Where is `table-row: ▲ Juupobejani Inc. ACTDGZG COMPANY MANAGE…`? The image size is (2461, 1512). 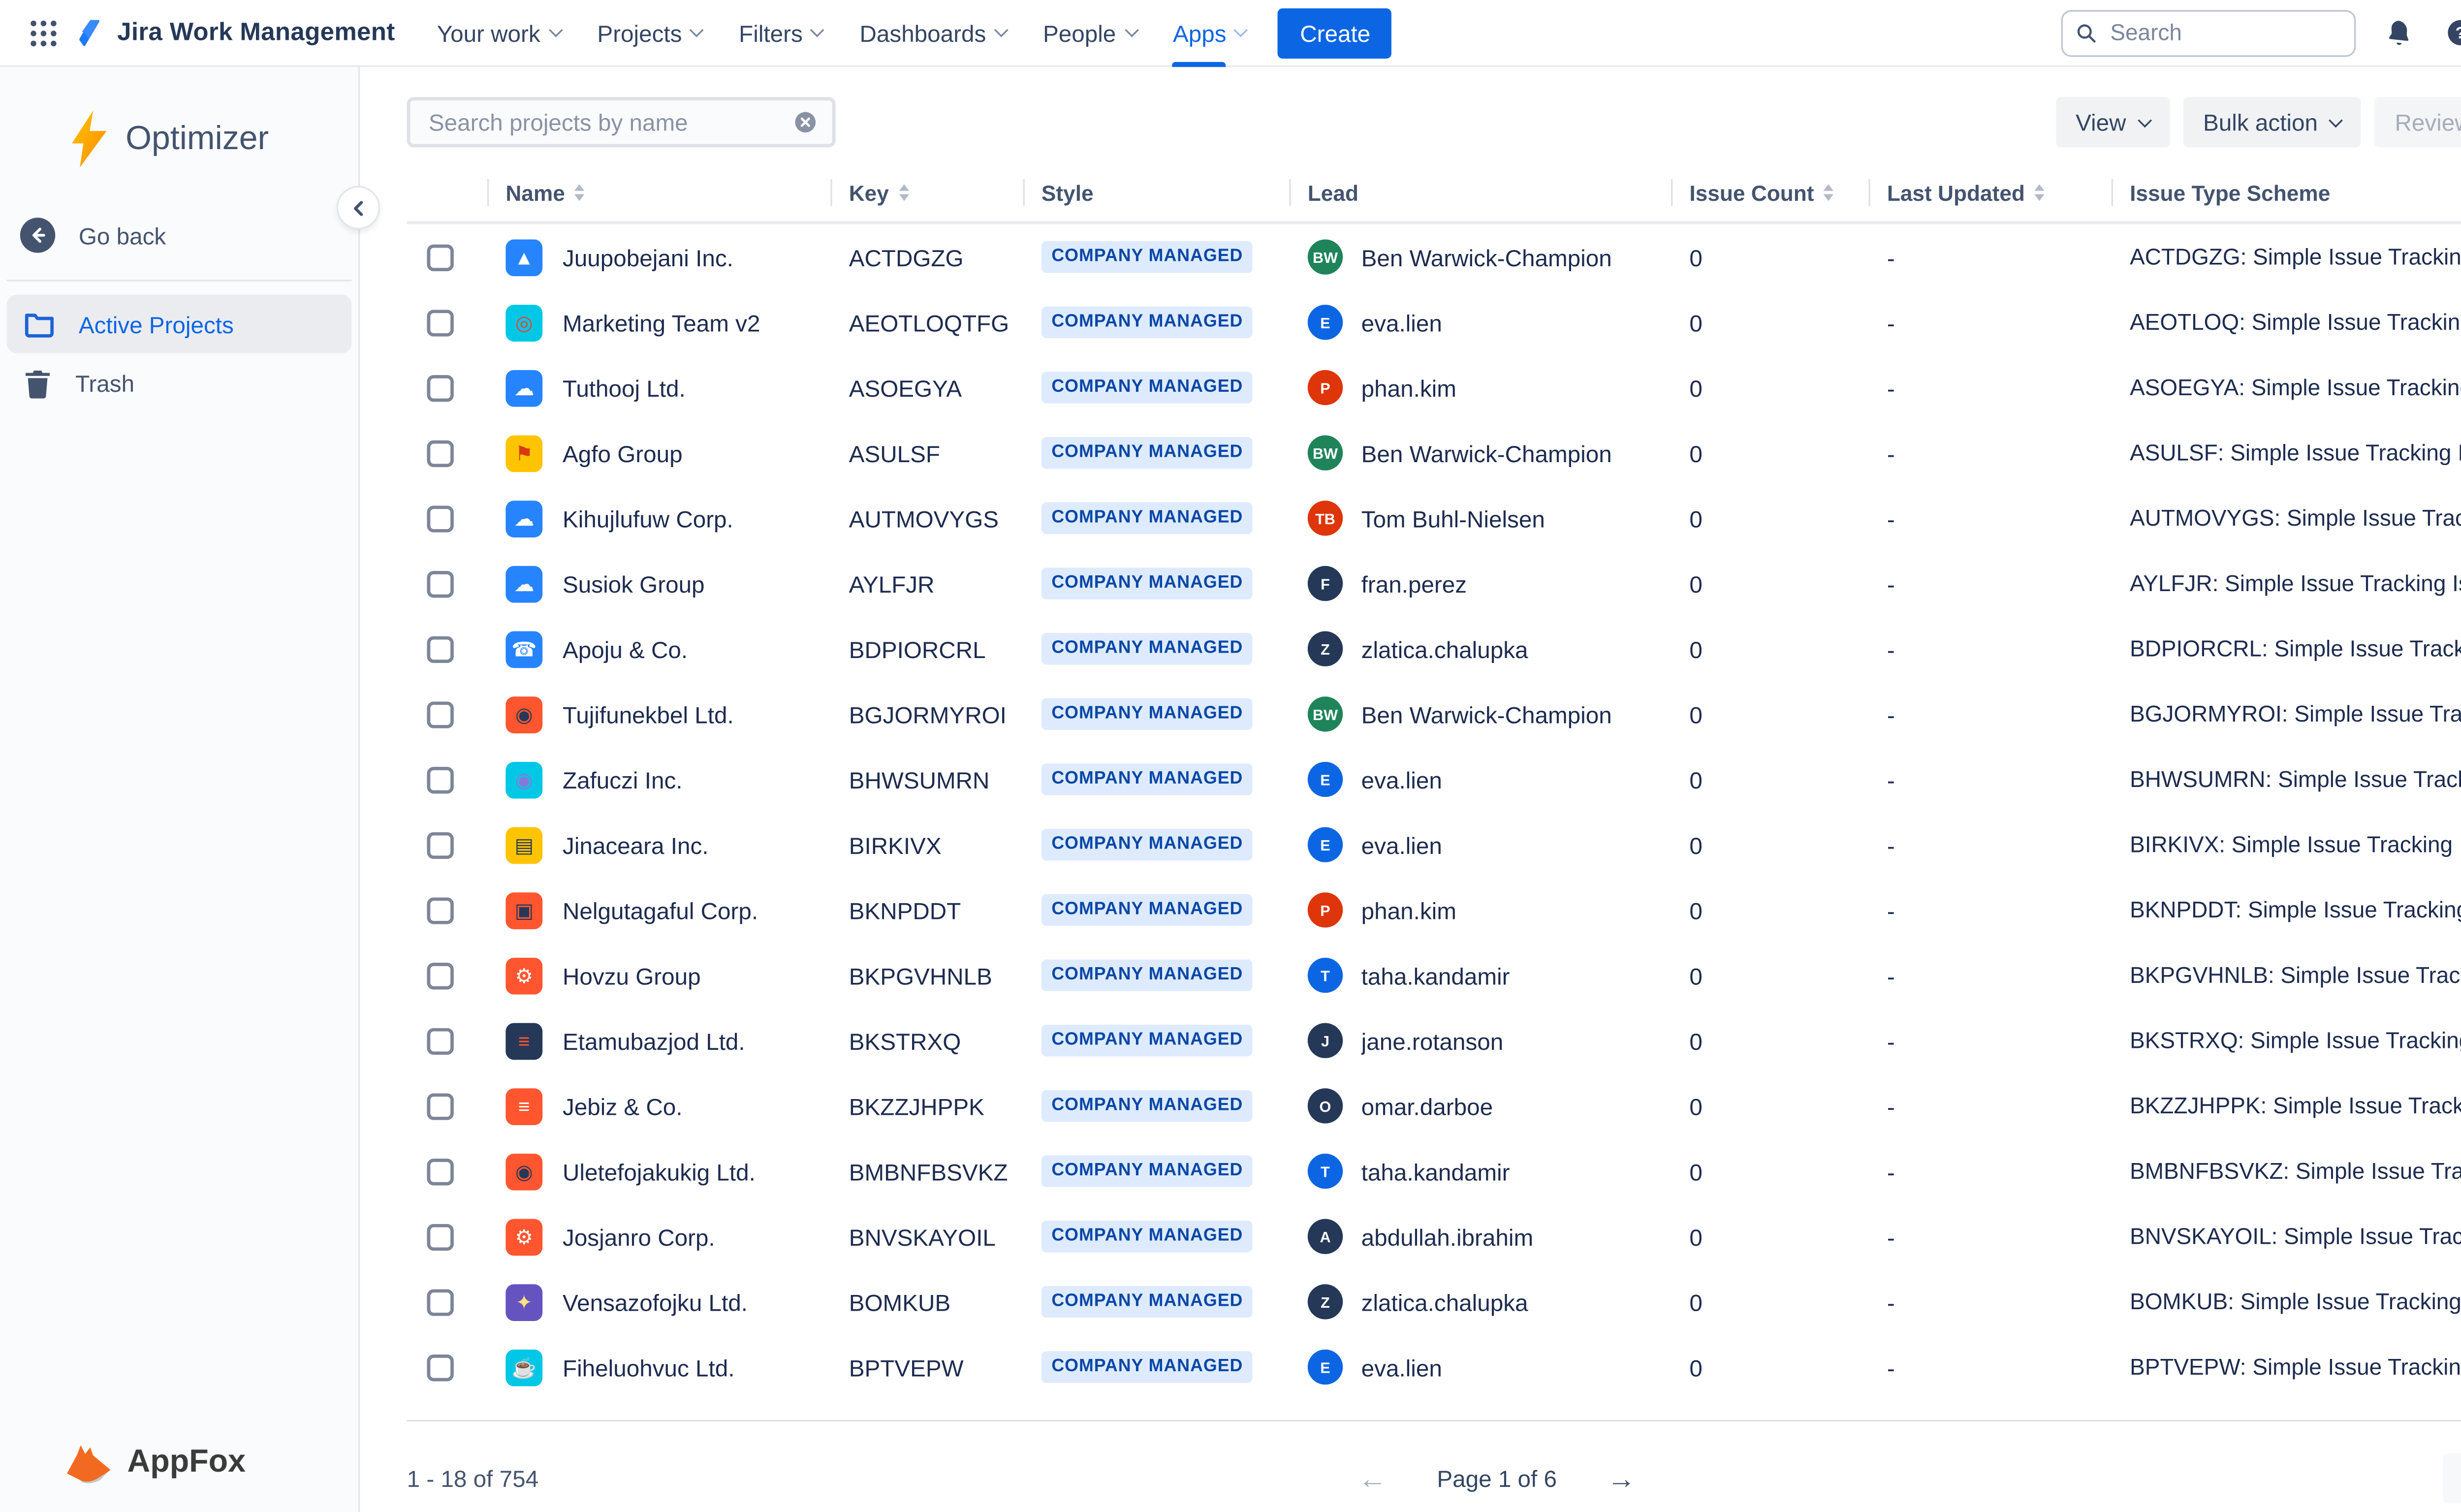 table-row: ▲ Juupobejani Inc. ACTDGZG COMPANY MANAGE… is located at coordinates (1434, 257).